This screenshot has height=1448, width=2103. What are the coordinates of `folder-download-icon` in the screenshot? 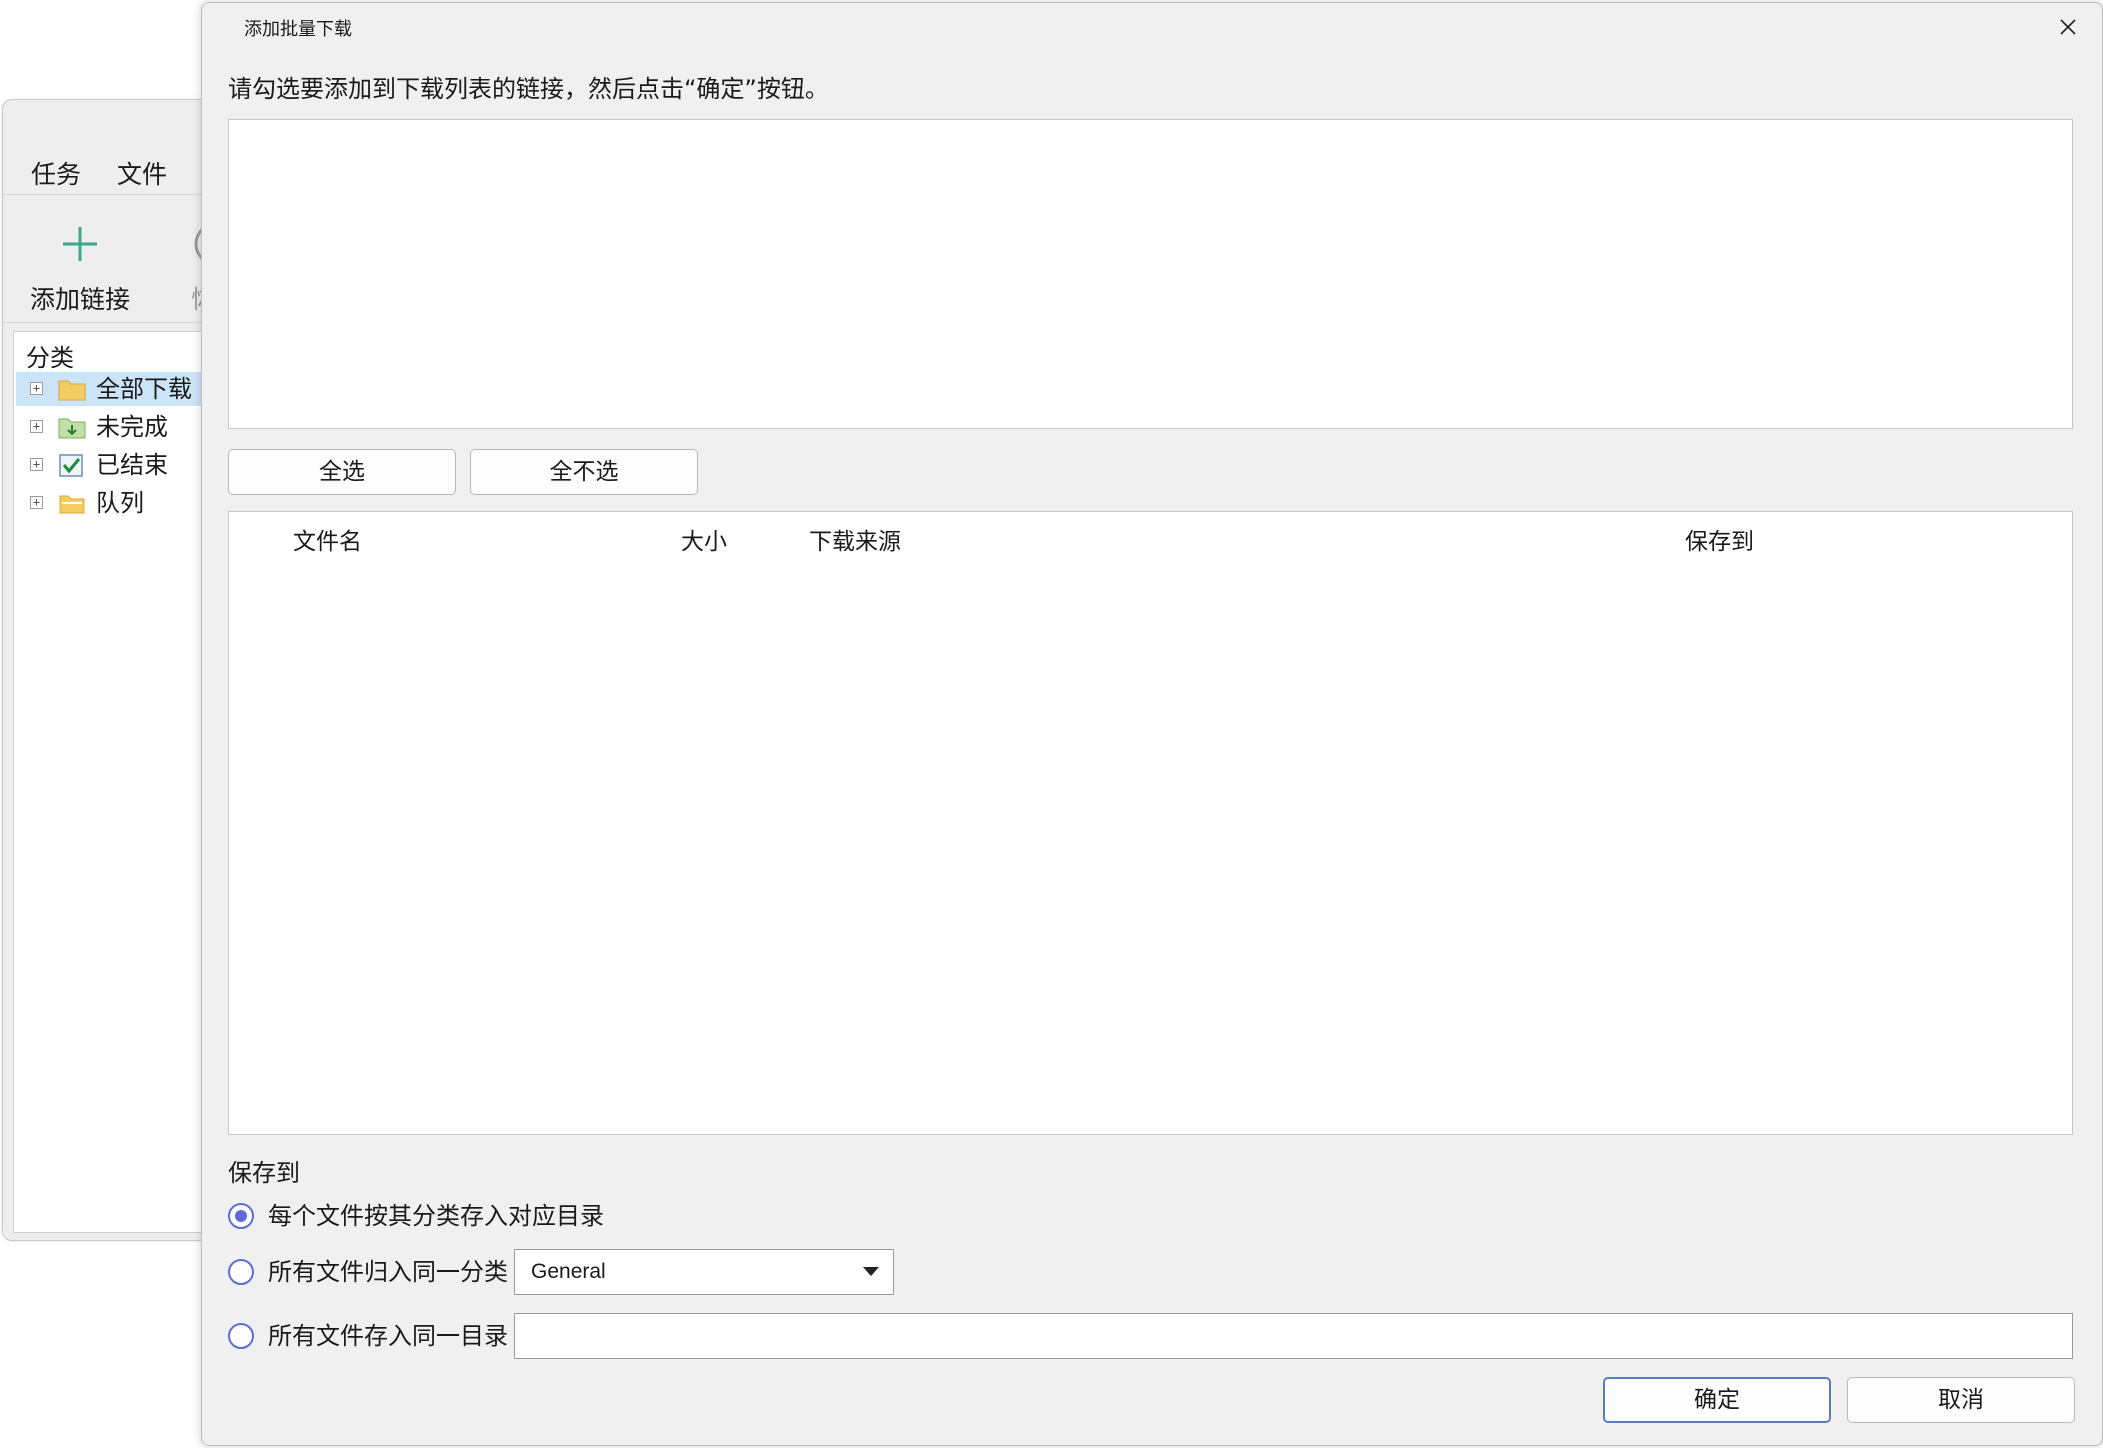 It's located at (72, 428).